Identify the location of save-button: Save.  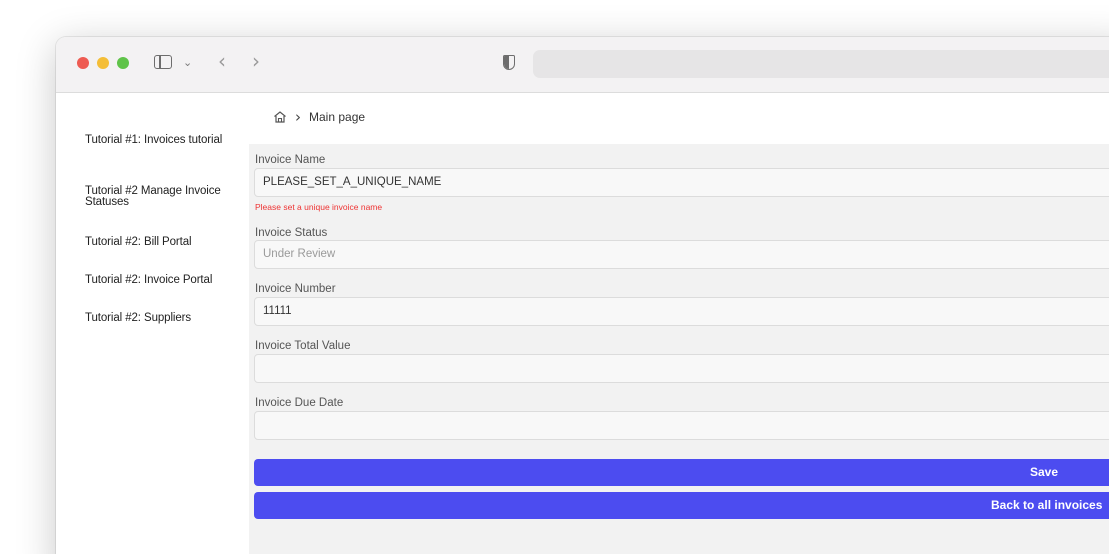
(681, 472).